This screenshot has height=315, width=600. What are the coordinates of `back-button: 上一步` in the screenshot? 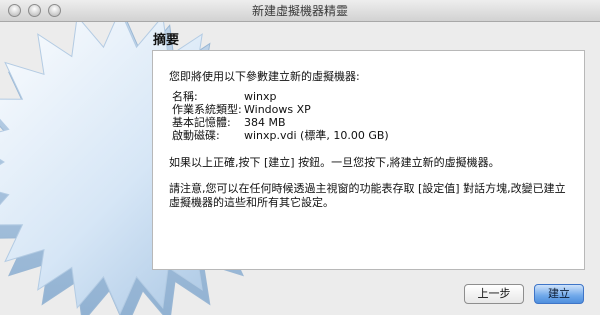 It's located at (494, 294).